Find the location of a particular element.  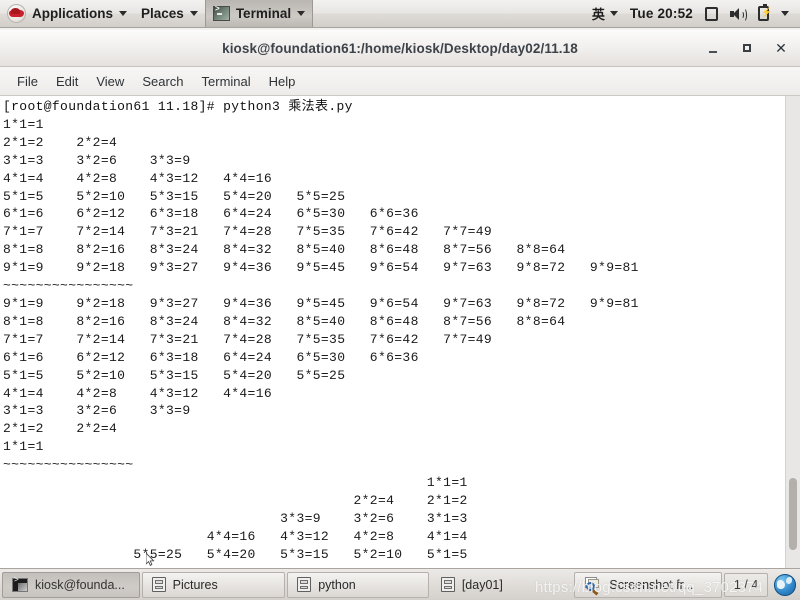

taskbar-item-day01: [day01] is located at coordinates (502, 585).